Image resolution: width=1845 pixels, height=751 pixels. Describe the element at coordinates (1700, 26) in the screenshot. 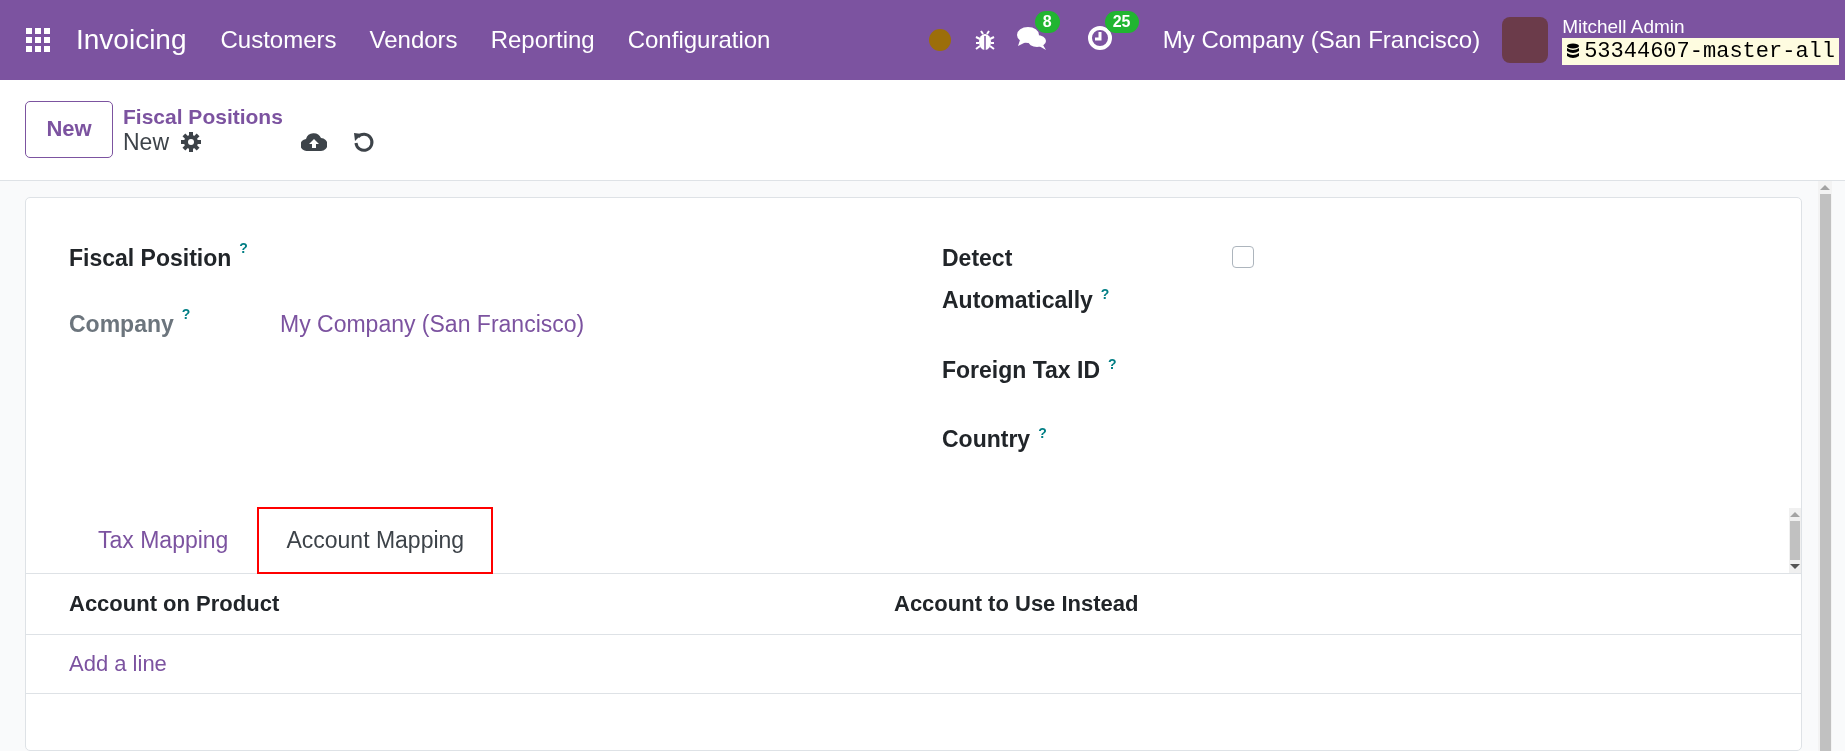

I see `user-name: Mitchell Admin` at that location.